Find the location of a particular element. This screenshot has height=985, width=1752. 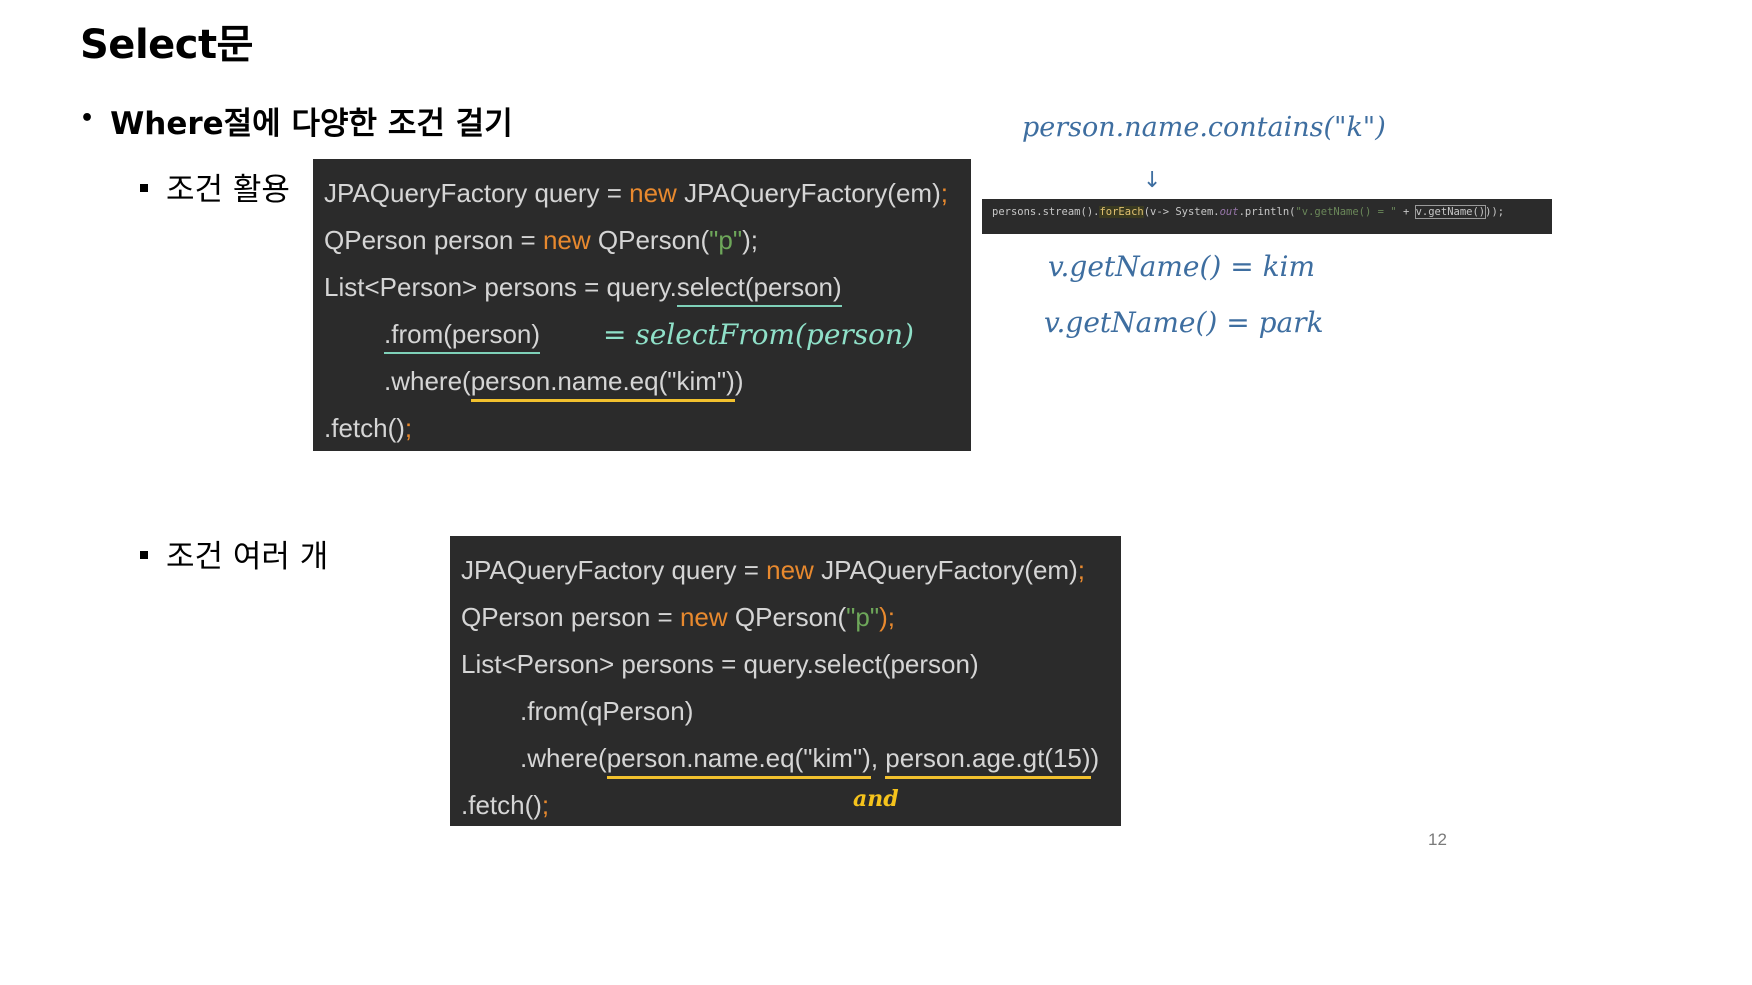

result-park-annotation: v.getName() = park is located at coordinates (1184, 322).